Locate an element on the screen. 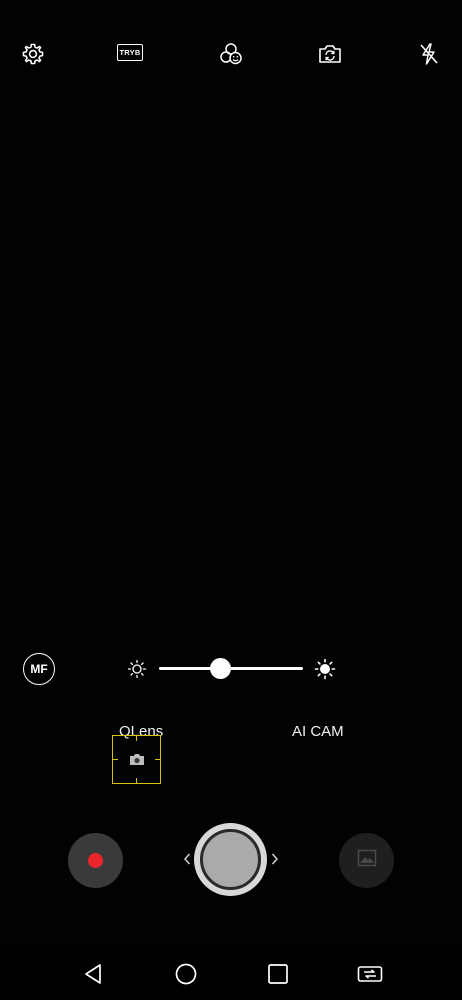 The height and width of the screenshot is (1000, 462). mode-label: TRYB is located at coordinates (130, 52).